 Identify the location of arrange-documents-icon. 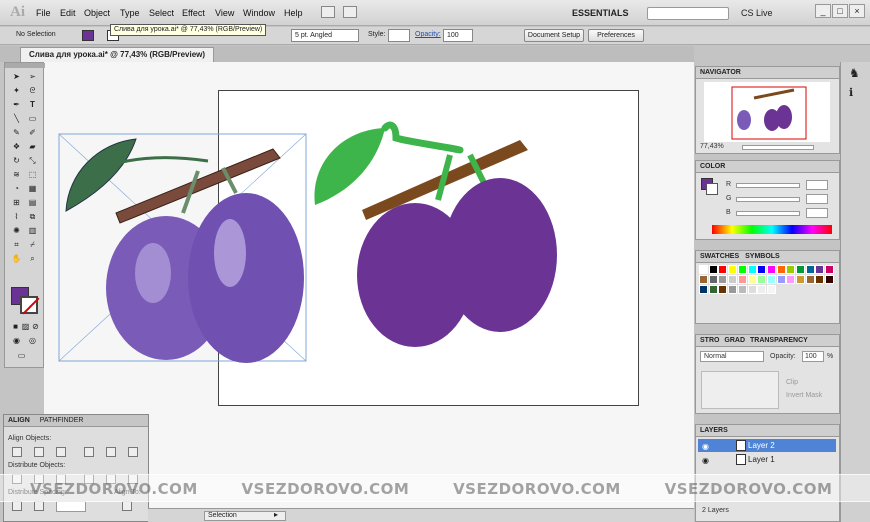
(350, 12).